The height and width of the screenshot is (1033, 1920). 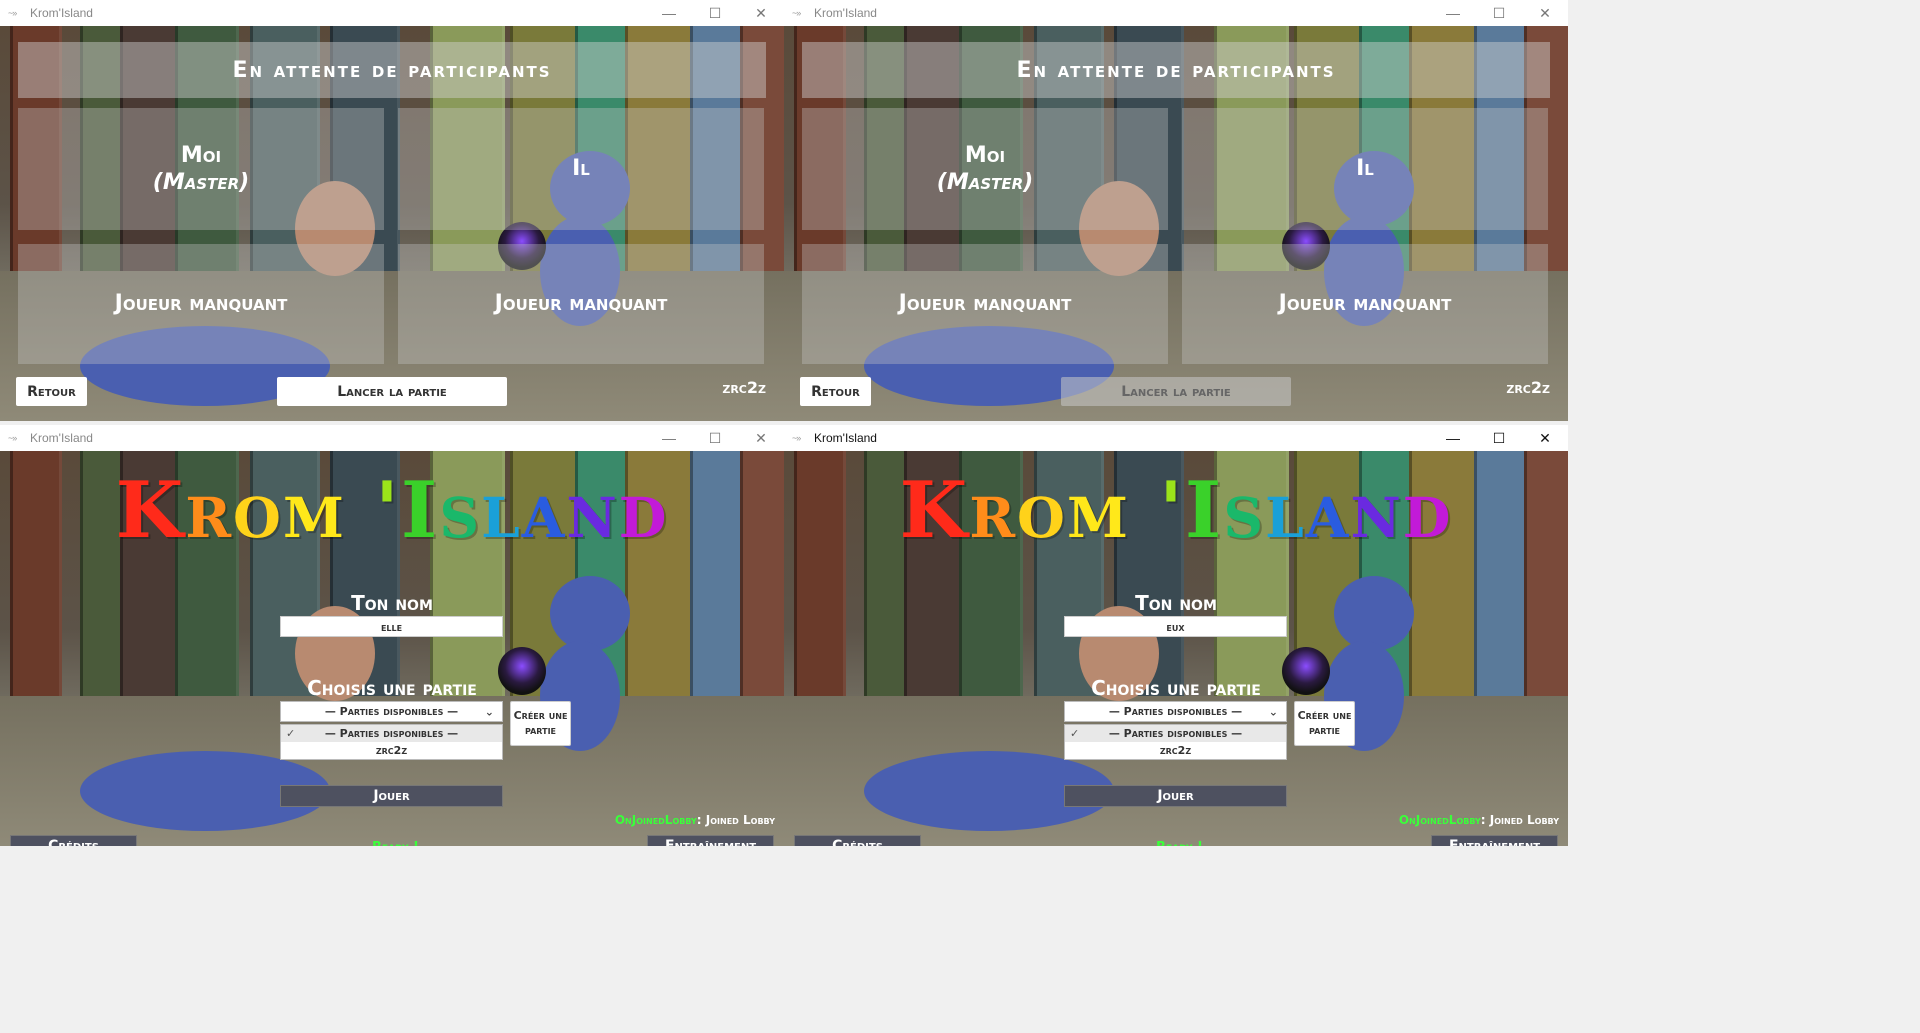 What do you see at coordinates (540, 730) in the screenshot?
I see `create-game-line: partie` at bounding box center [540, 730].